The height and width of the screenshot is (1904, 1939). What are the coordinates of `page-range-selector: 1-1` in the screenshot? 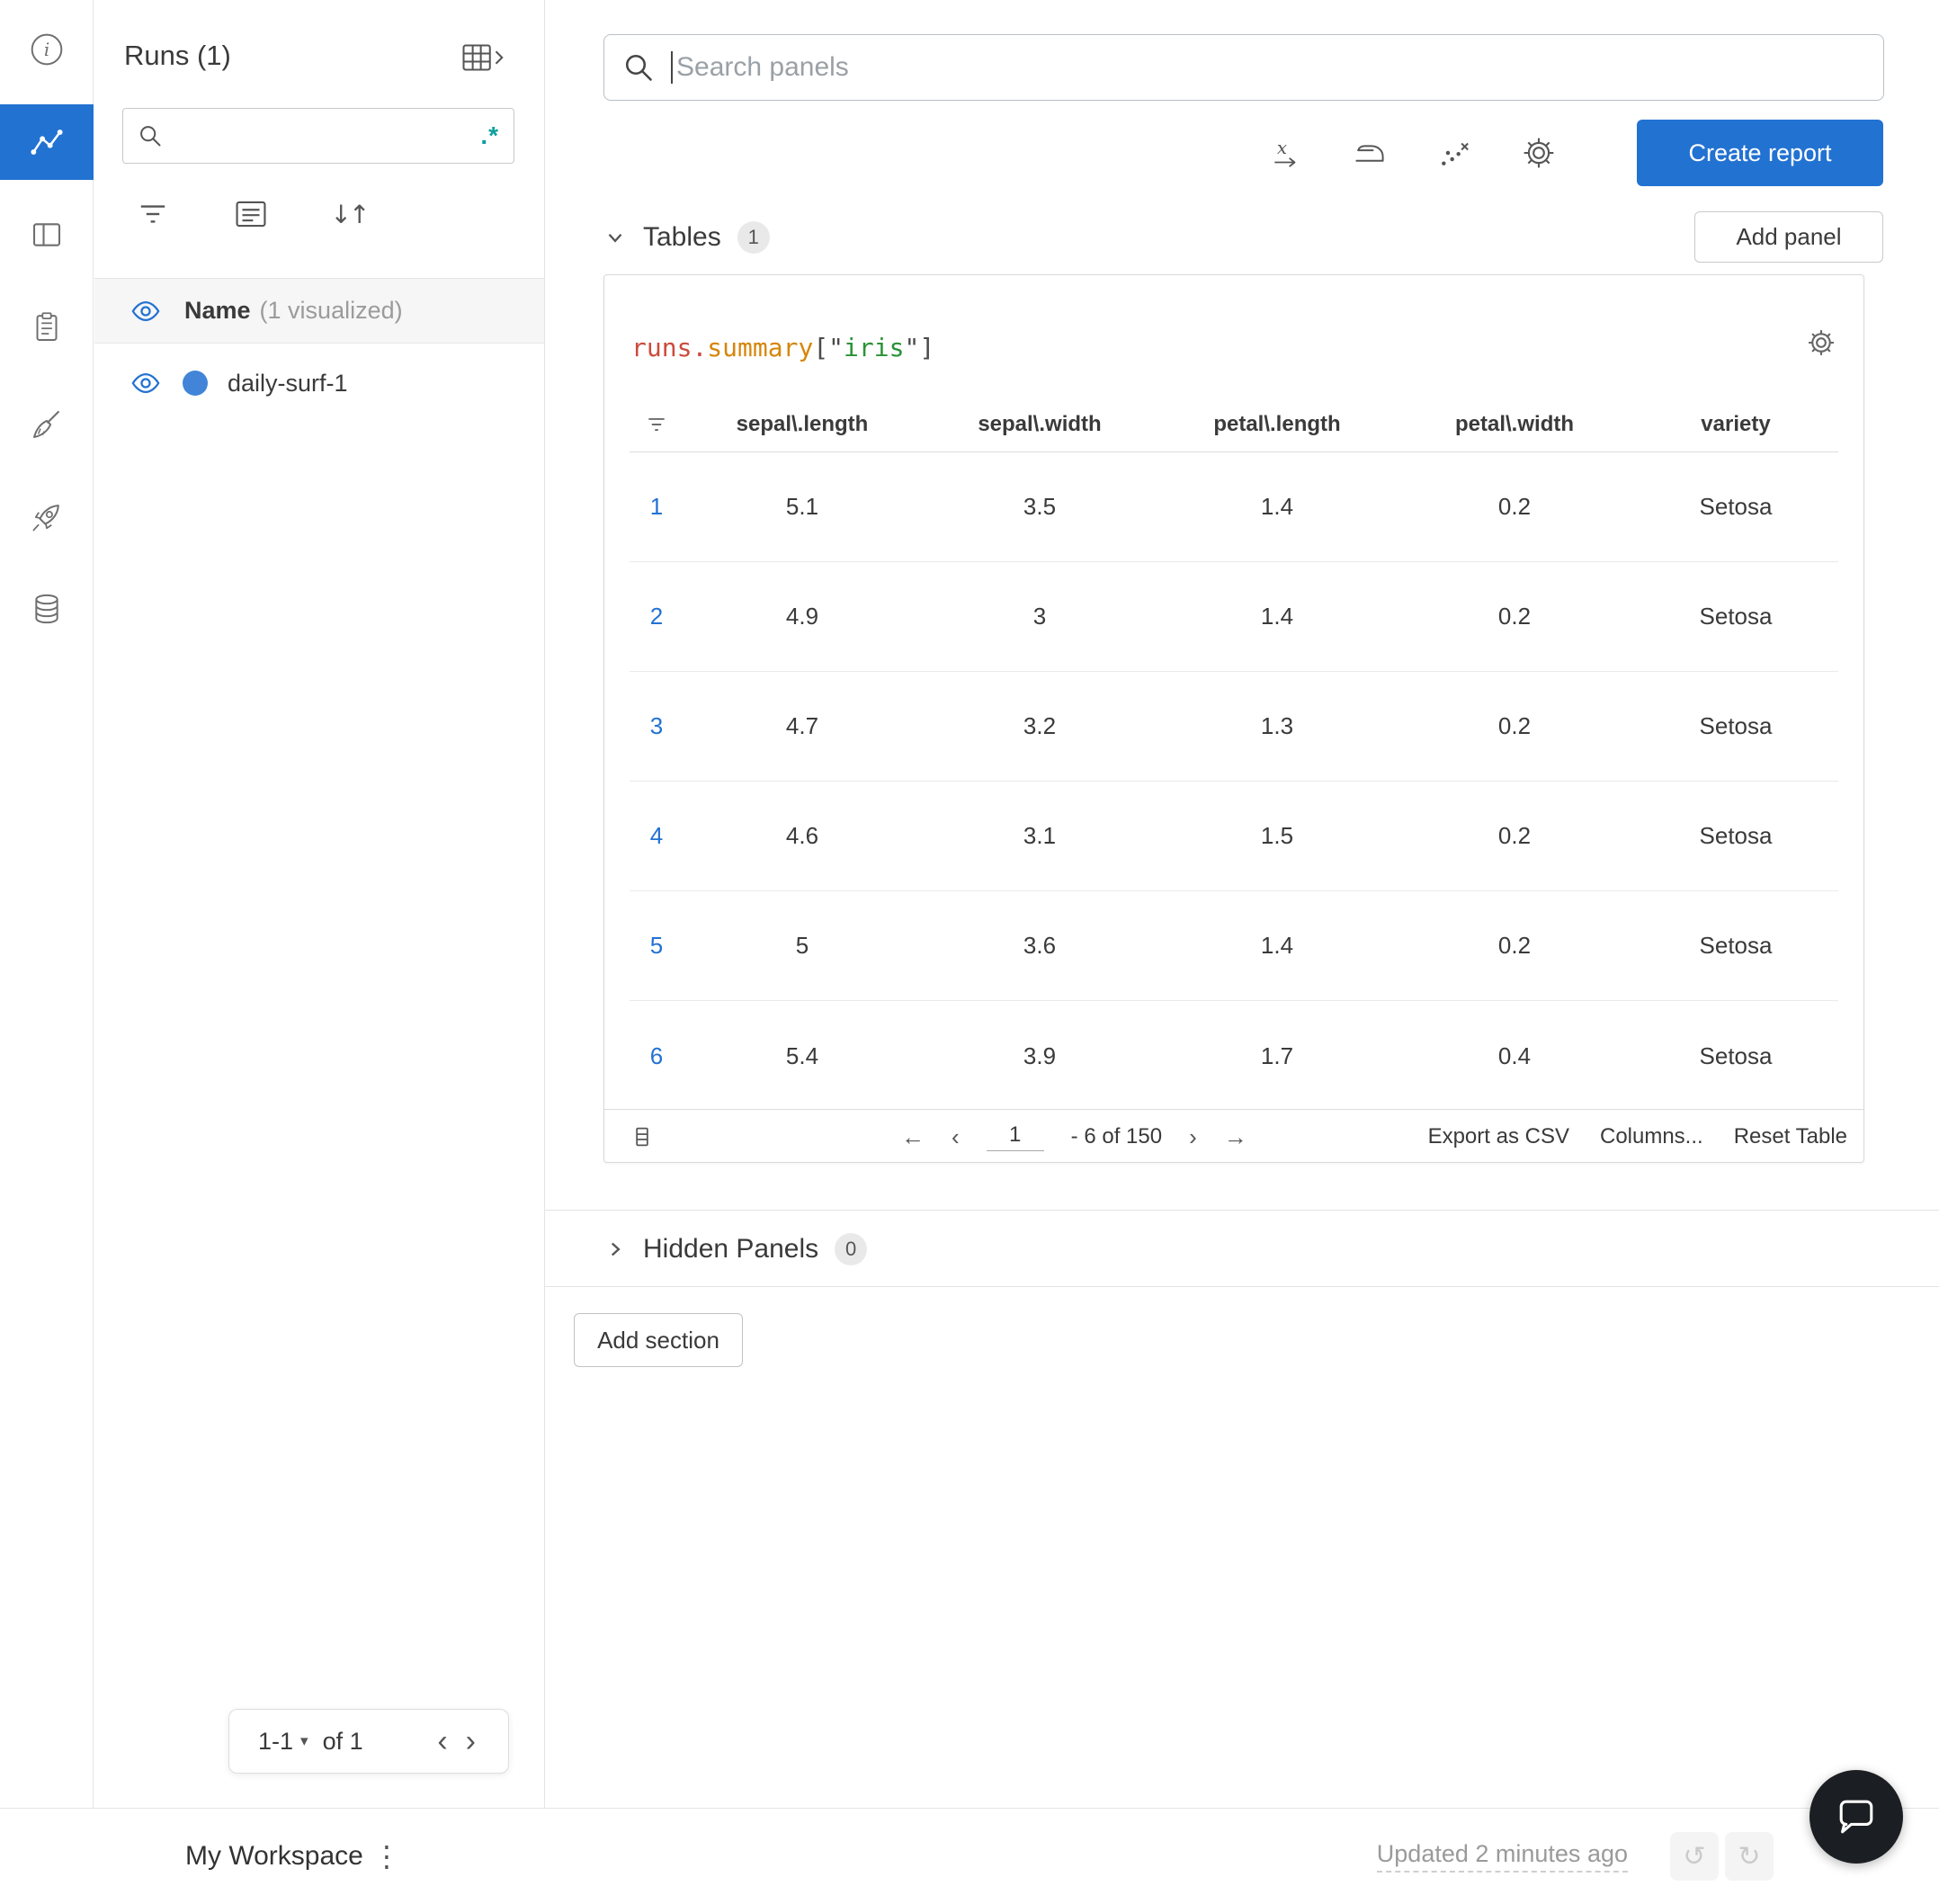 It's located at (275, 1742).